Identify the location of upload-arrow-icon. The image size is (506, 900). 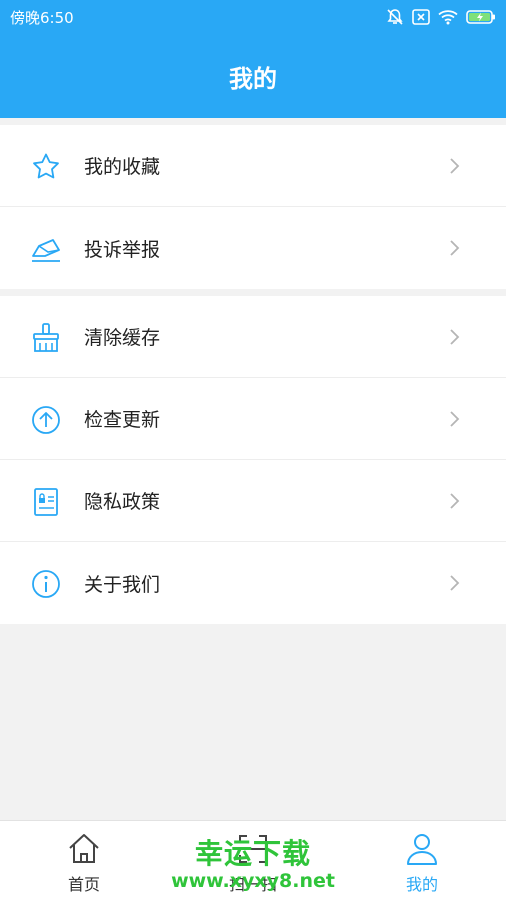
(46, 420).